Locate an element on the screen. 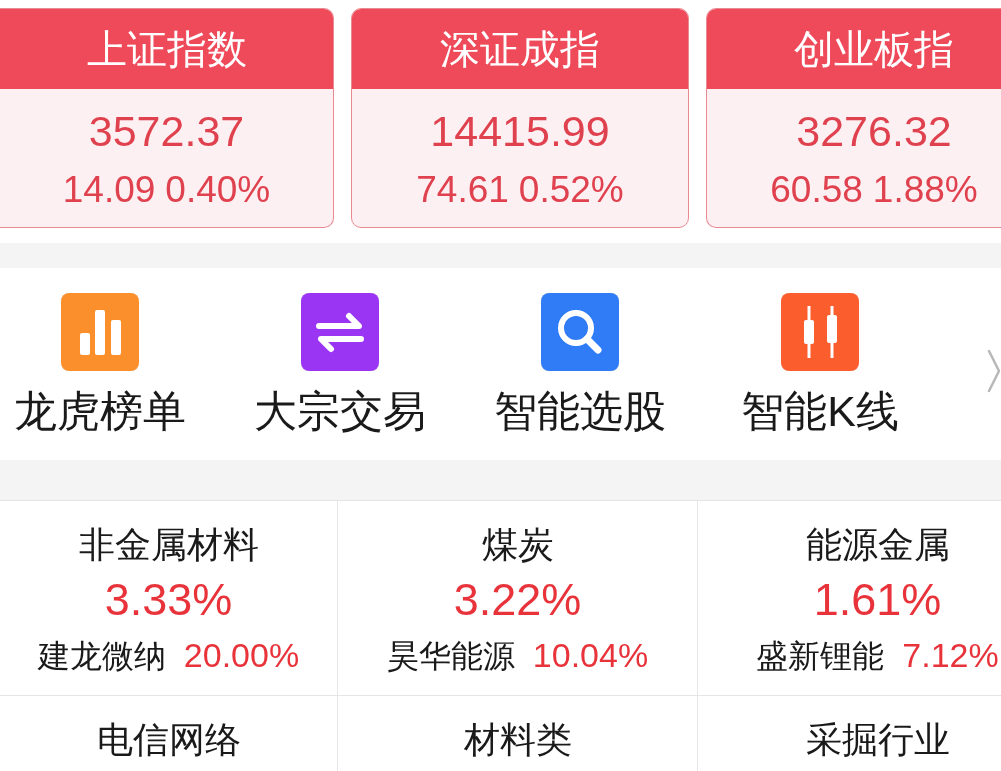 This screenshot has width=1001, height=771. sector-name: 电信网络 is located at coordinates (168, 740).